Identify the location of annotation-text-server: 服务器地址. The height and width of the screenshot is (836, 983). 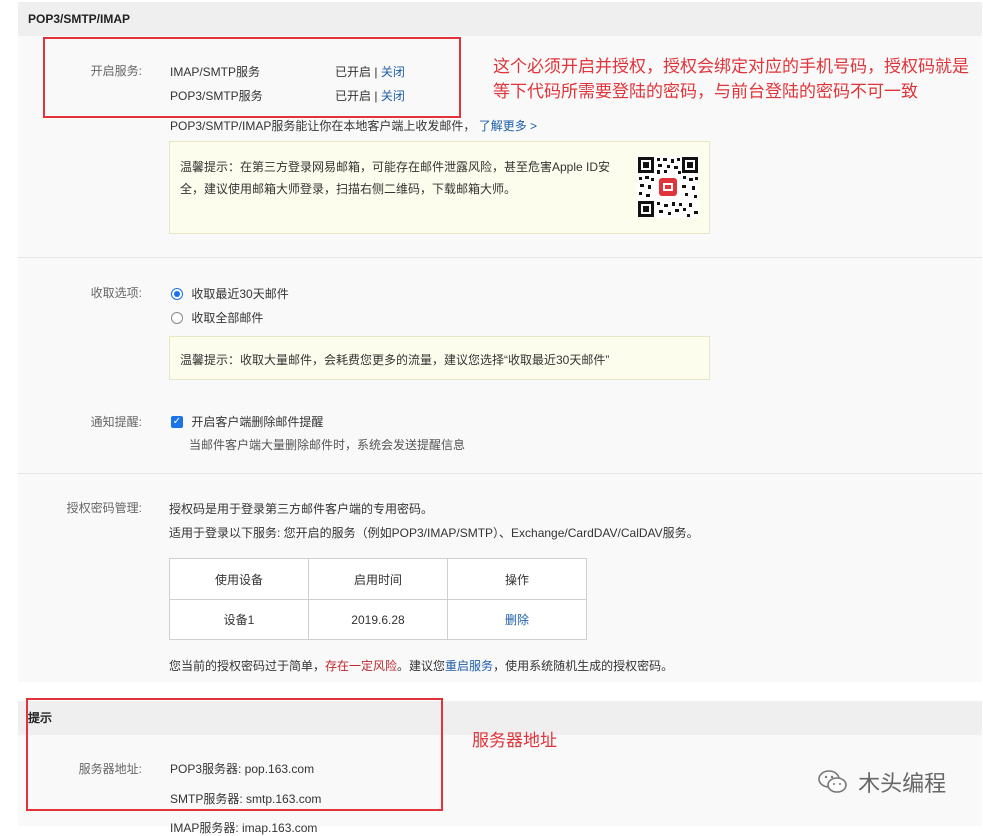
(514, 740).